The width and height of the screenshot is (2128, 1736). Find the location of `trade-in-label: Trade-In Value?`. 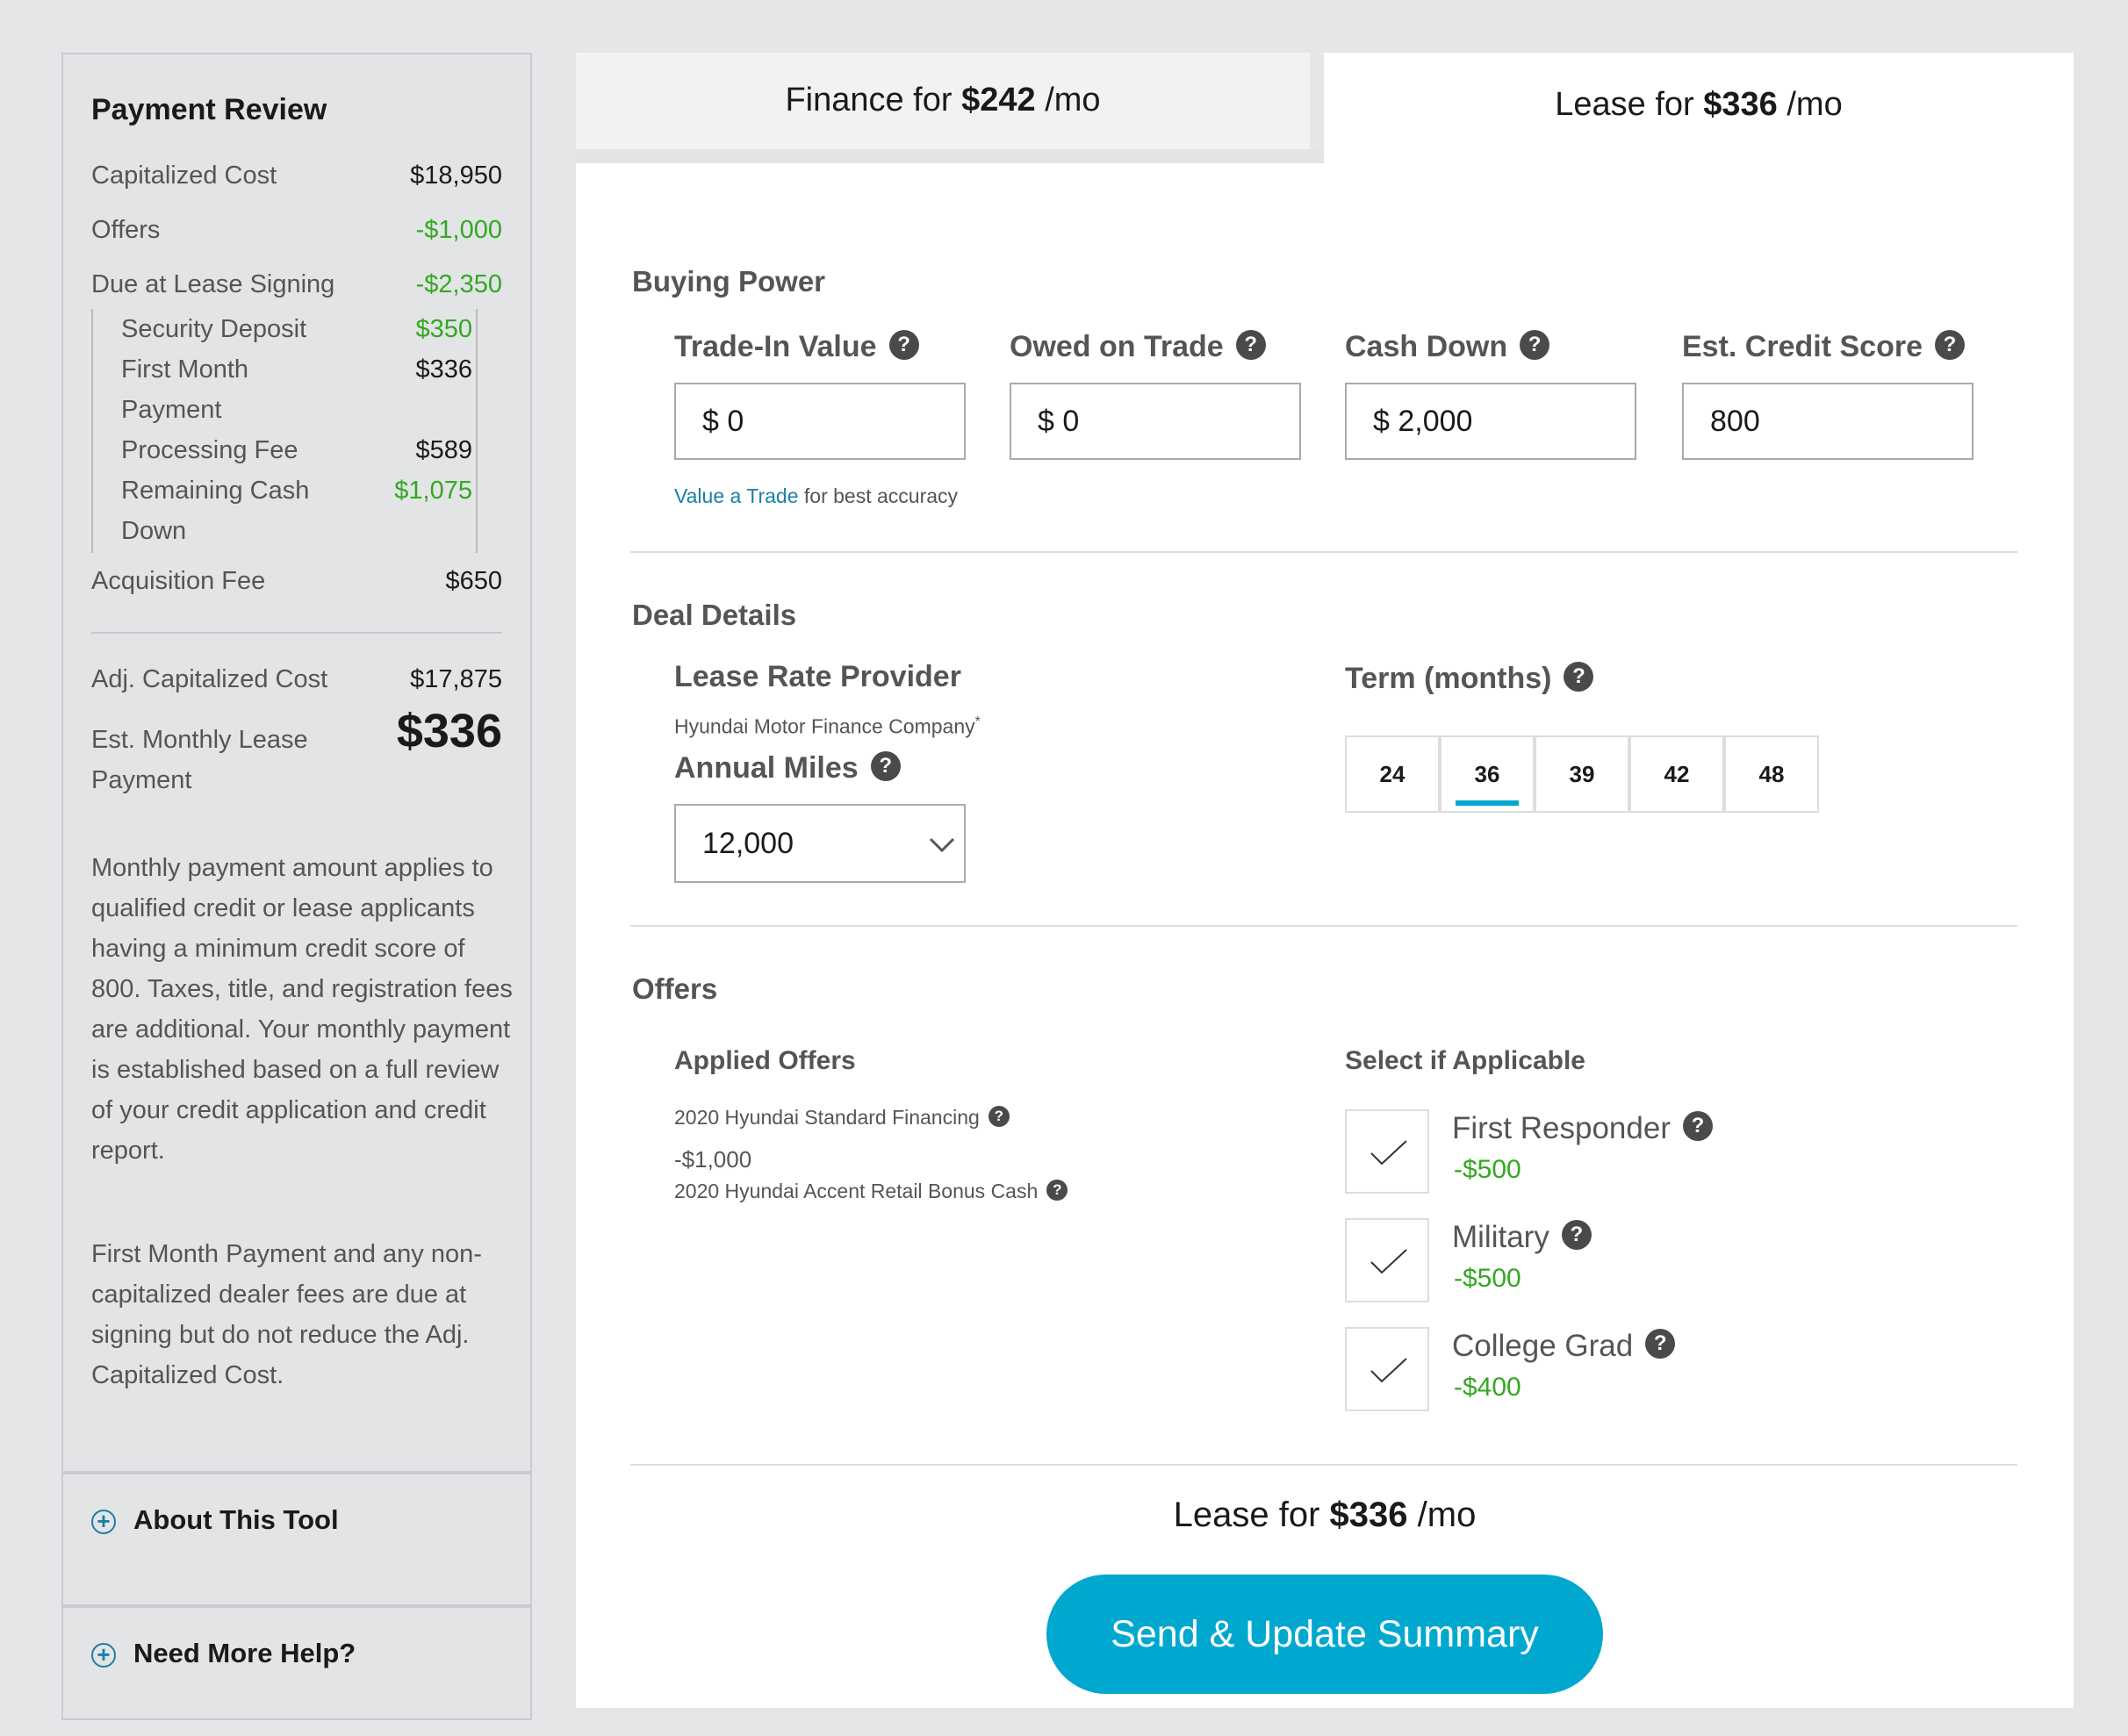

trade-in-label: Trade-In Value? is located at coordinates (796, 347).